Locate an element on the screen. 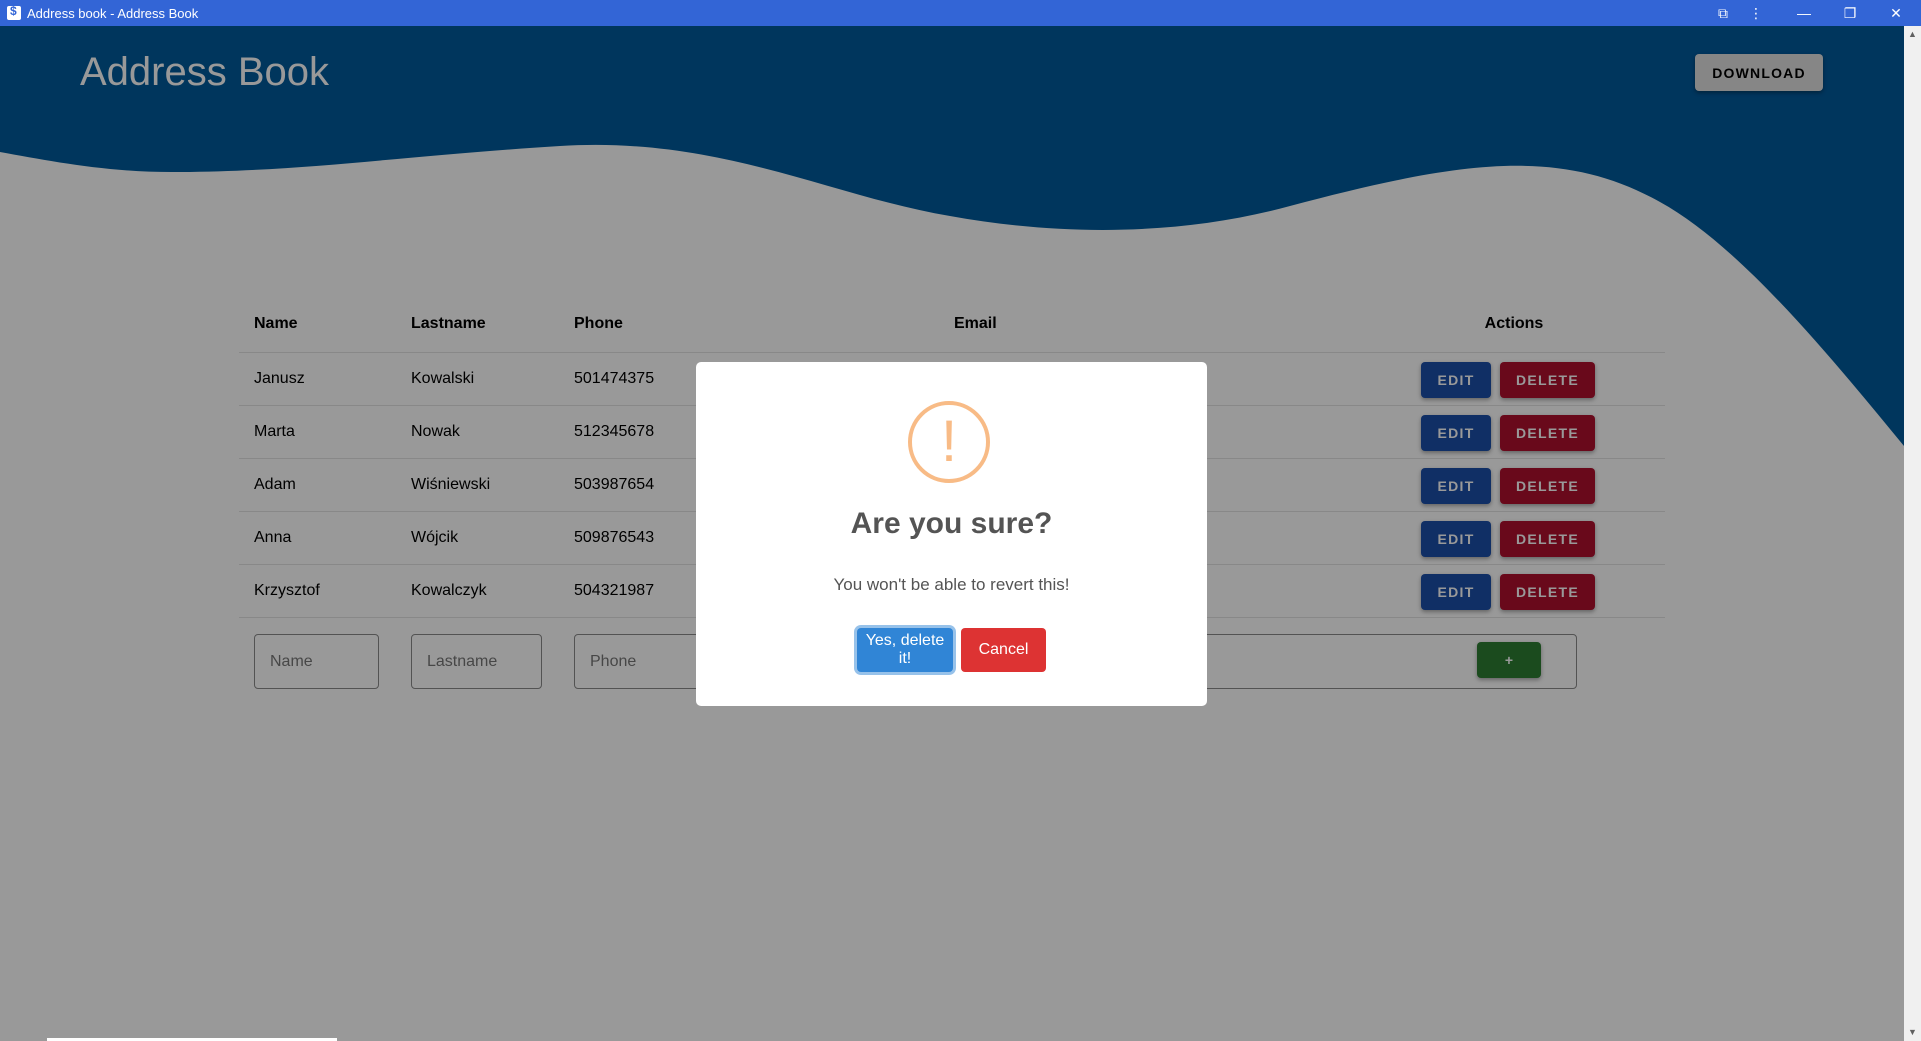 This screenshot has width=1921, height=1041. dialog-actions: Yes, delete it! Cancel is located at coordinates (951, 650).